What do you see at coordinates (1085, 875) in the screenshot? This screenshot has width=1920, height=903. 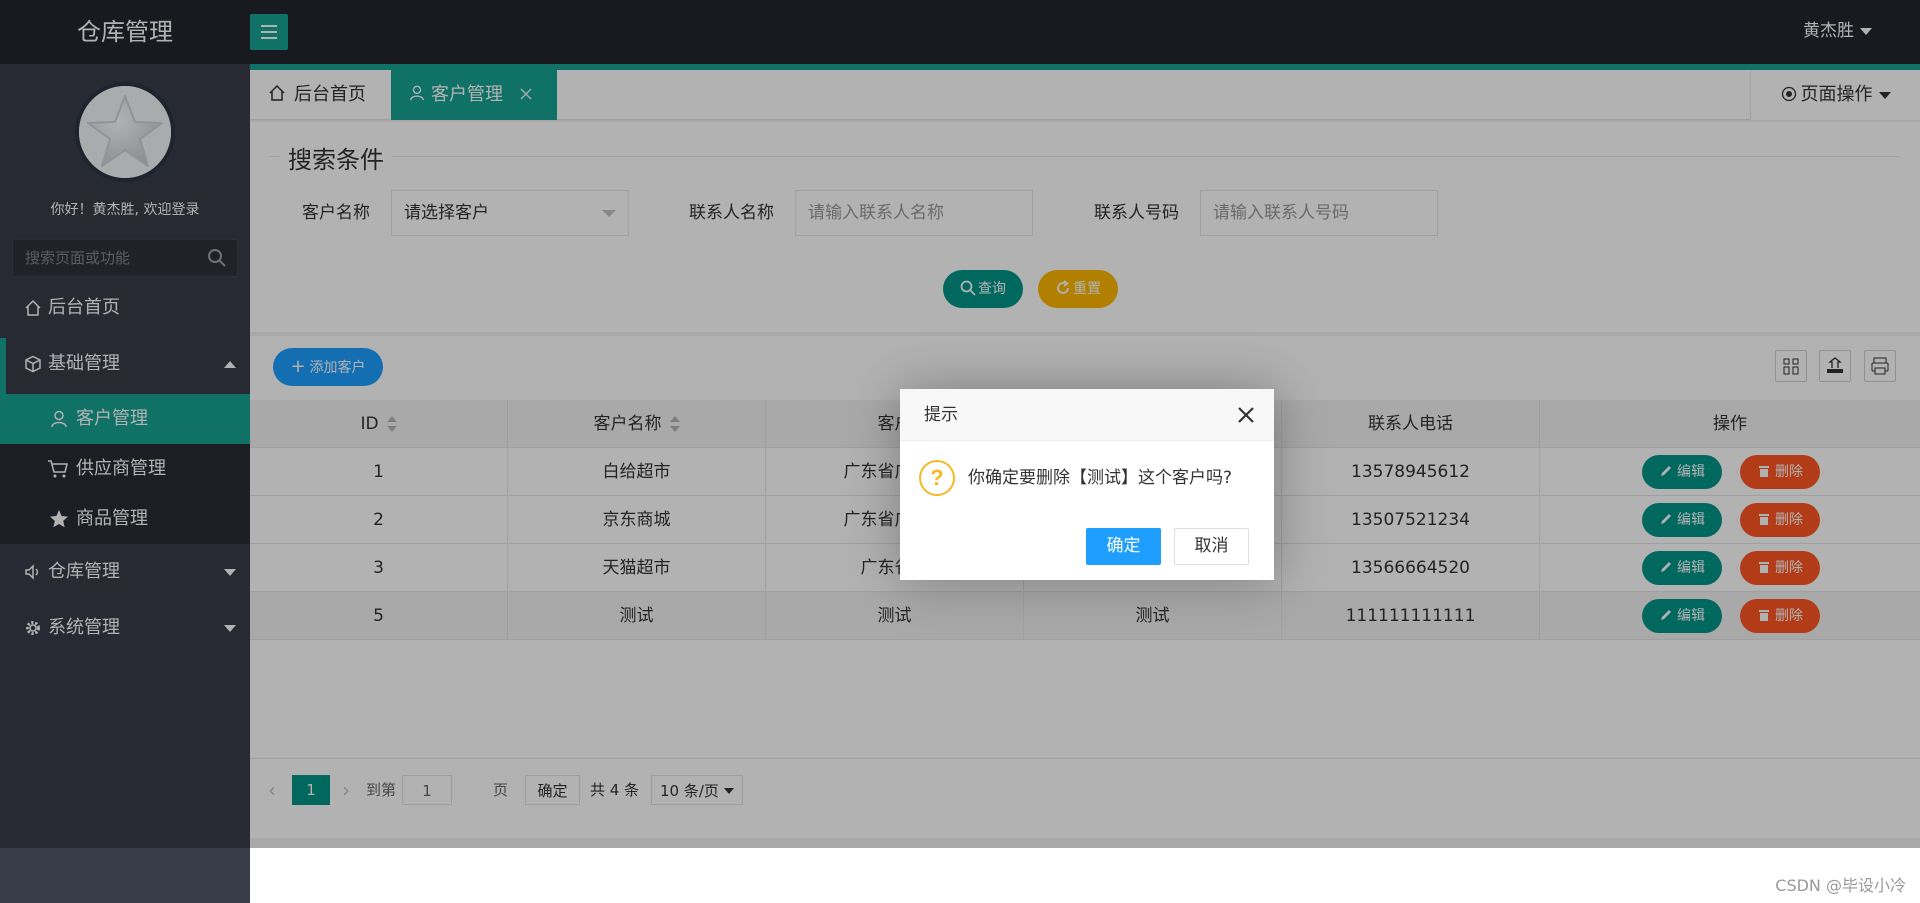 I see `footer-area` at bounding box center [1085, 875].